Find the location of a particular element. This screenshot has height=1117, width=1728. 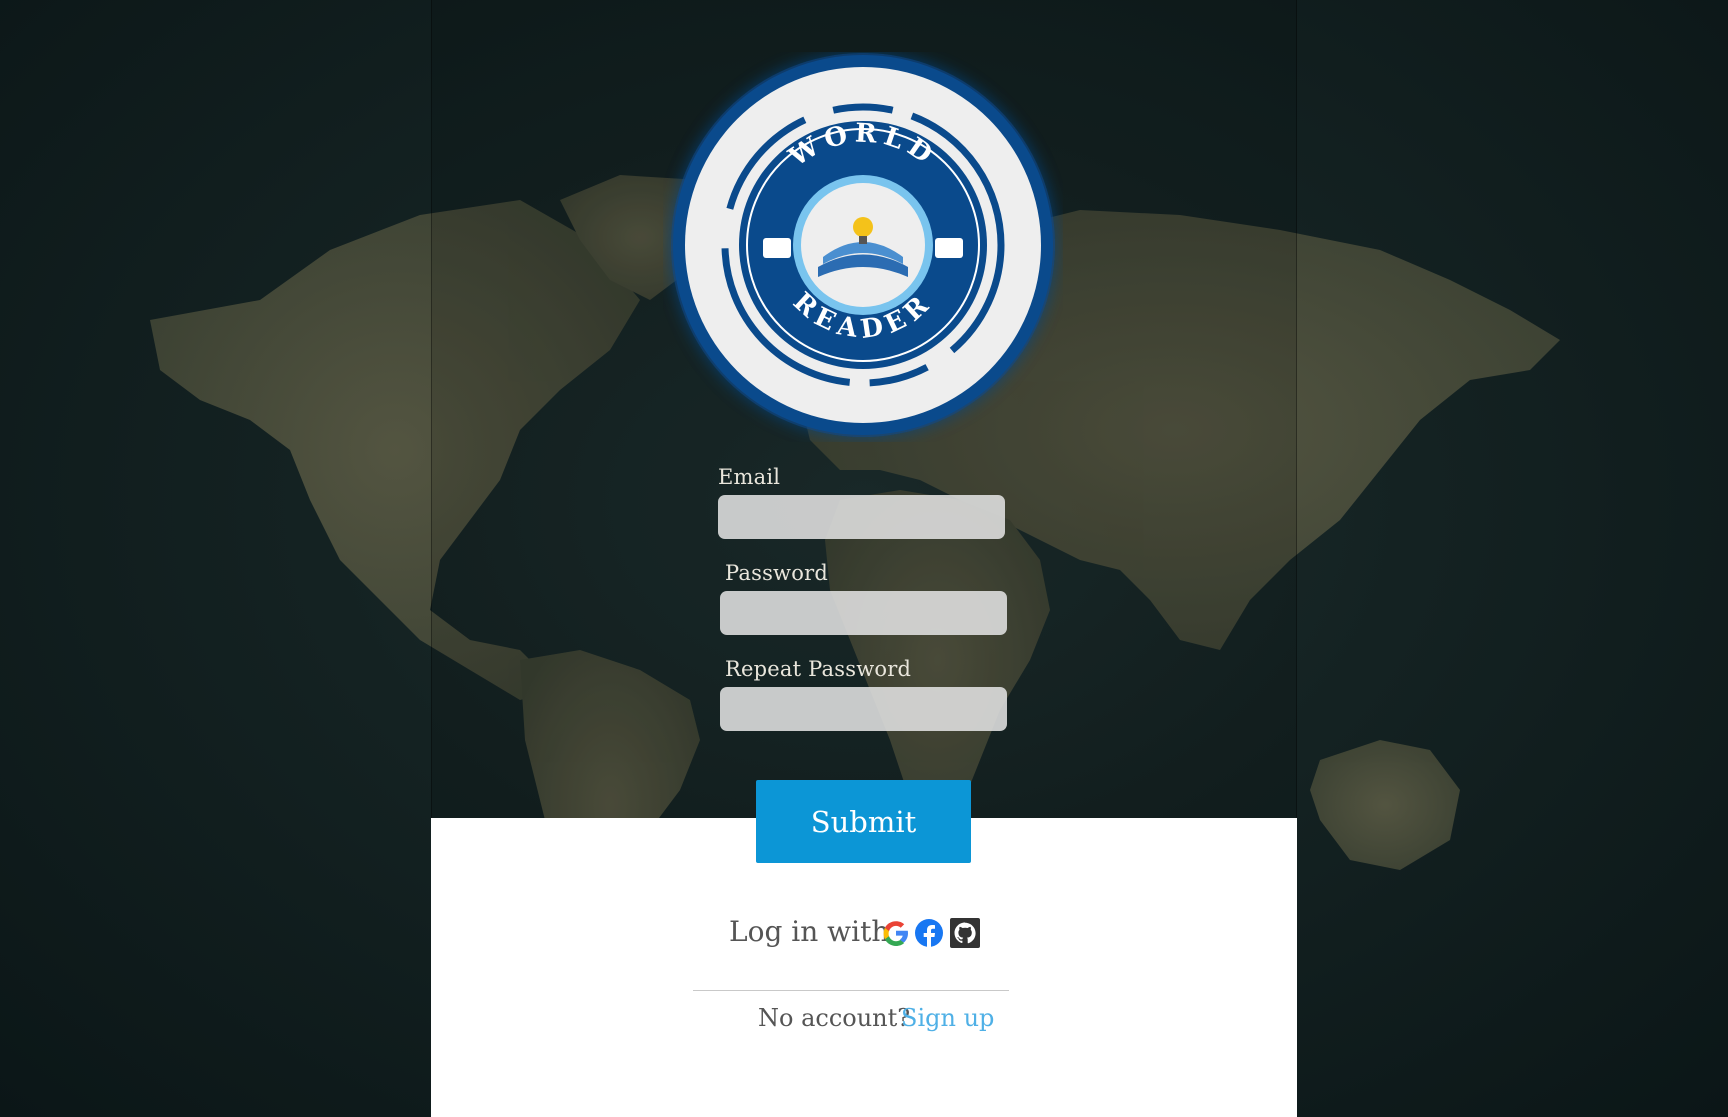

email-label: Email is located at coordinates (749, 477).